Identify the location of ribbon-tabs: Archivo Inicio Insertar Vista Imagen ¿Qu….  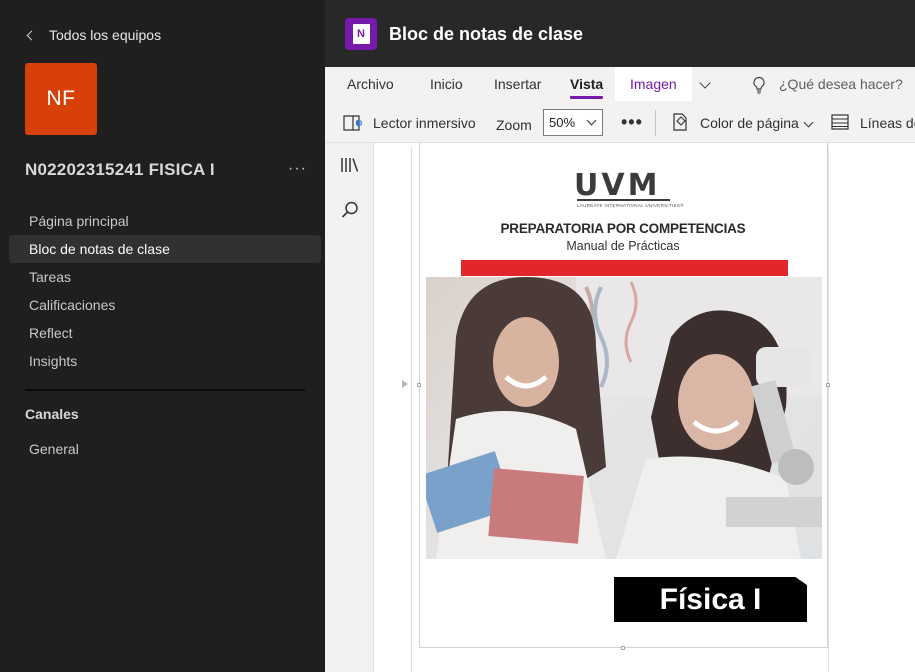
(620, 84).